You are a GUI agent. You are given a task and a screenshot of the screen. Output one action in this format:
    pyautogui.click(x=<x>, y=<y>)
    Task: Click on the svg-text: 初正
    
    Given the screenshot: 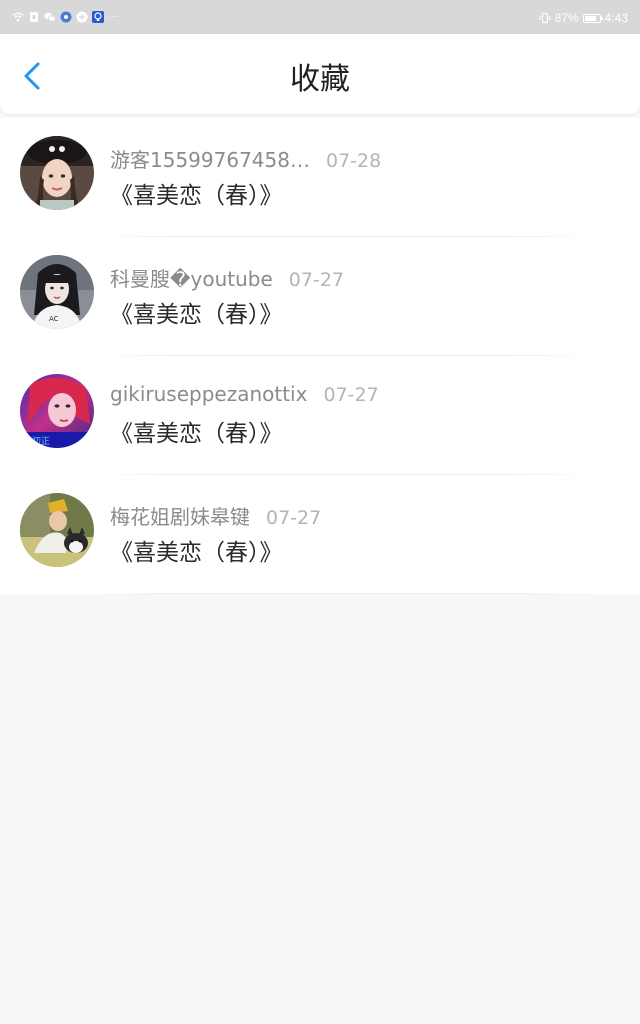 What is the action you would take?
    pyautogui.click(x=41, y=441)
    